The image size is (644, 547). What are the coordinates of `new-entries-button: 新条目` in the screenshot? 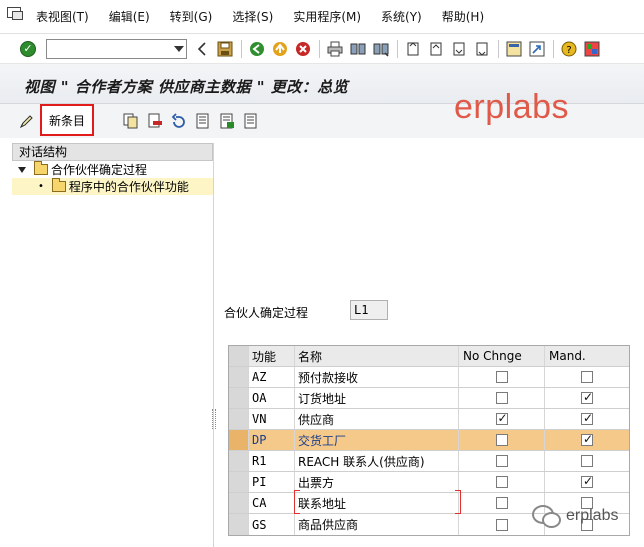 It's located at (67, 120).